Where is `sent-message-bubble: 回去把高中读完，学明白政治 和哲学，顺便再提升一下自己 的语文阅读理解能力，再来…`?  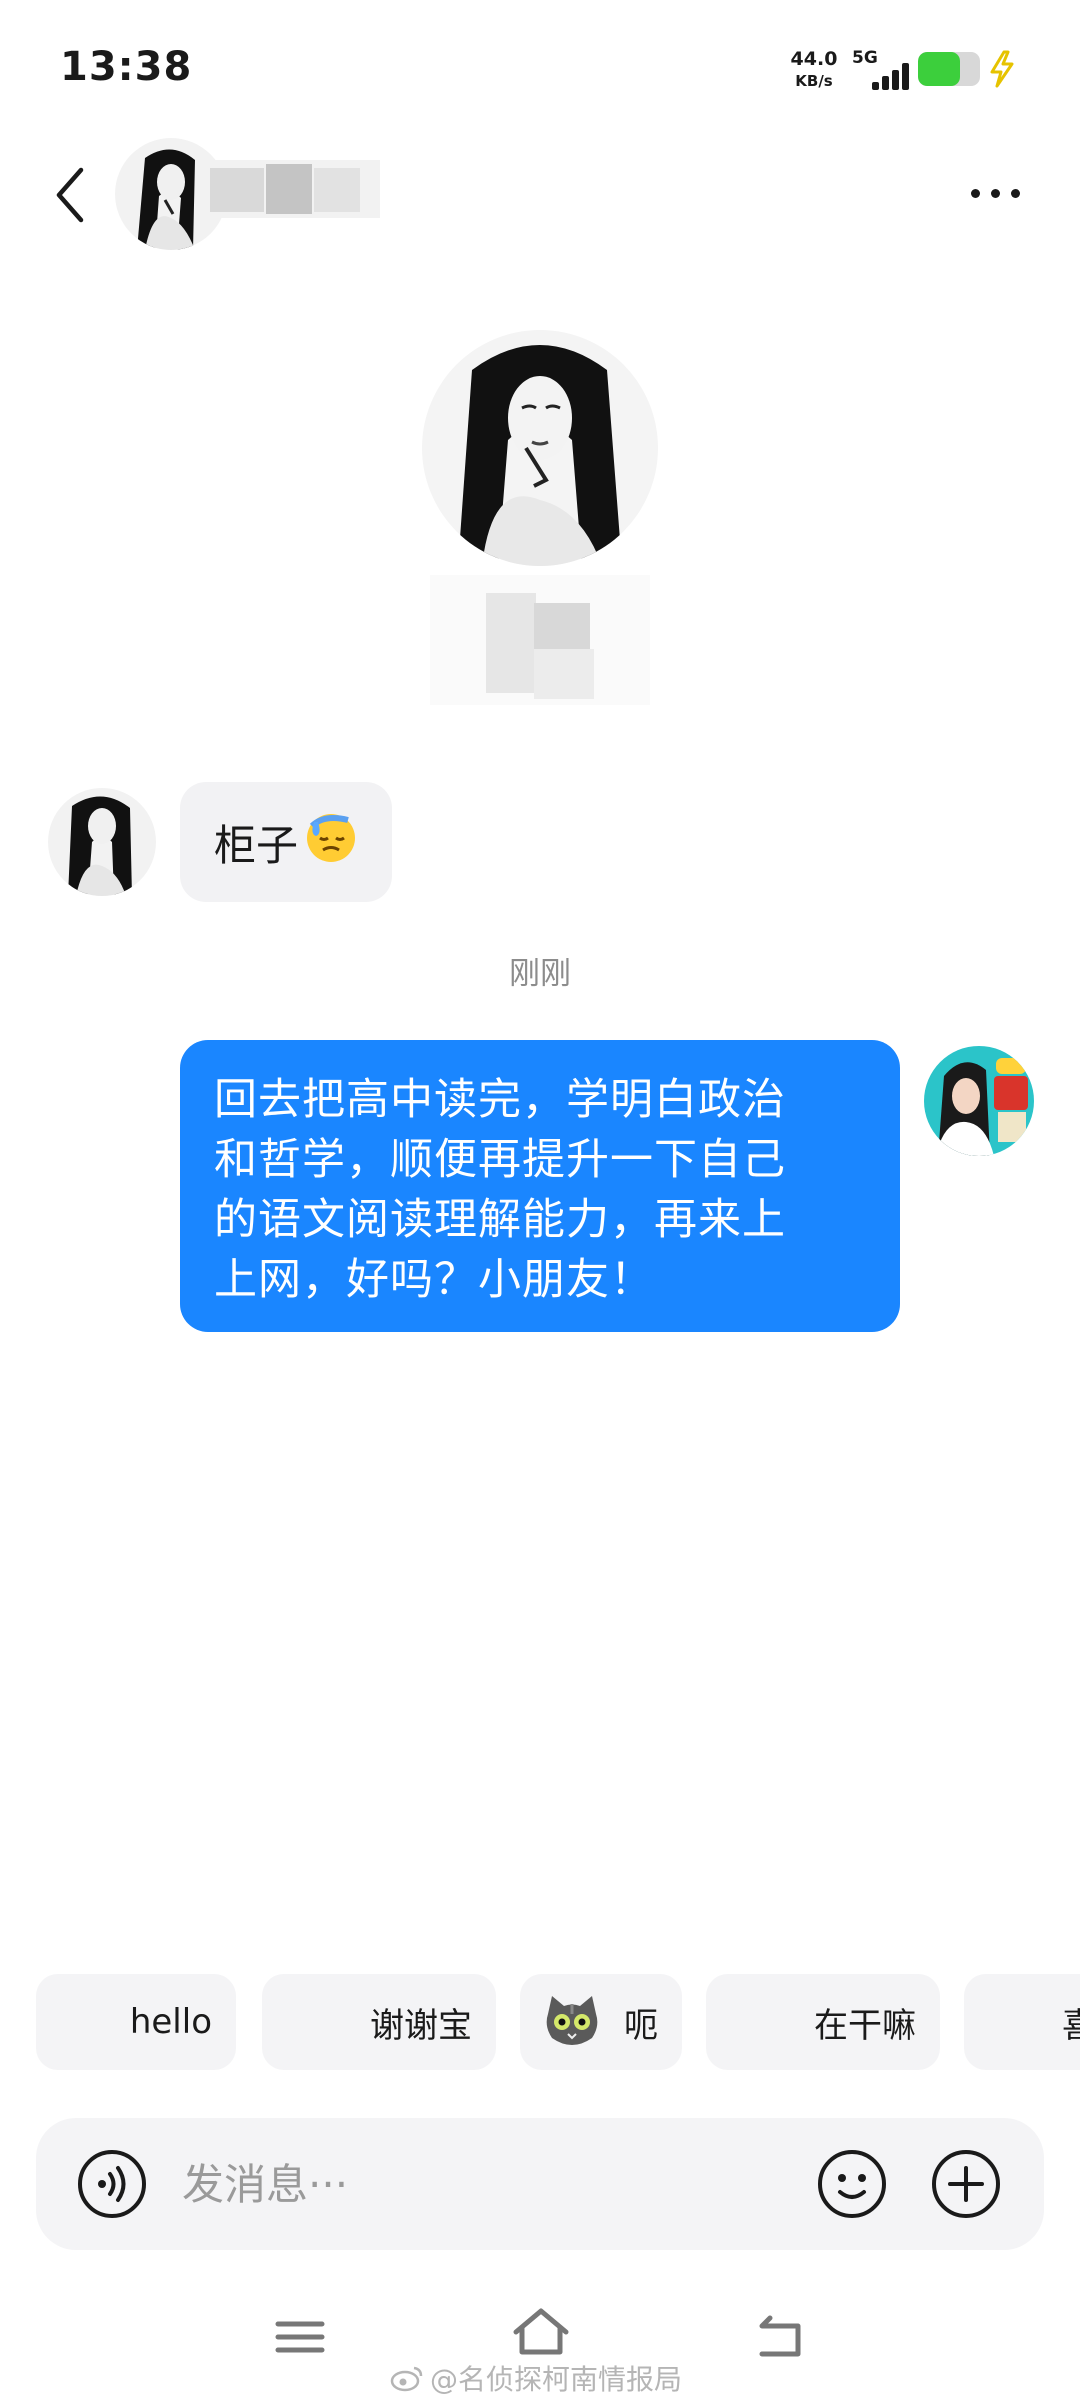
sent-message-bubble: 回去把高中读完，学明白政治 和哲学，顺便再提升一下自己 的语文阅读理解能力，再来… is located at coordinates (540, 1186).